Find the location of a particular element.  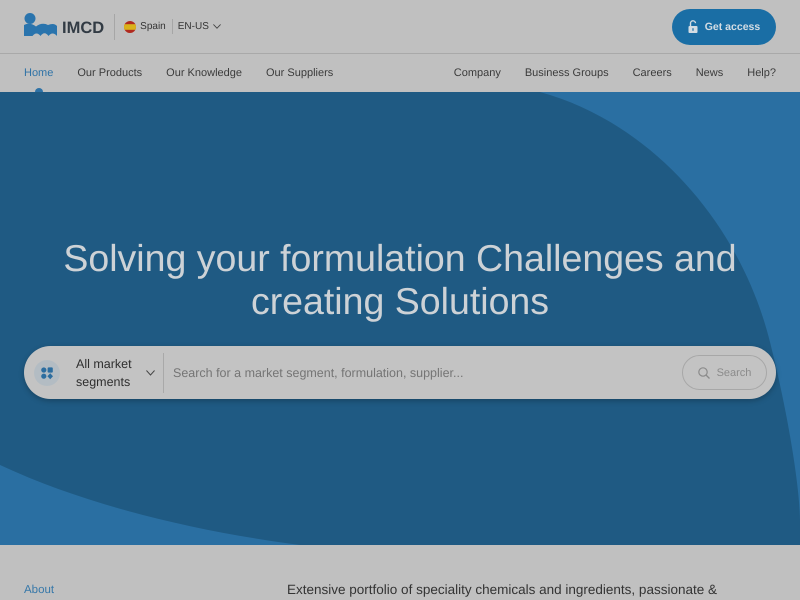

grid-icon is located at coordinates (47, 373).